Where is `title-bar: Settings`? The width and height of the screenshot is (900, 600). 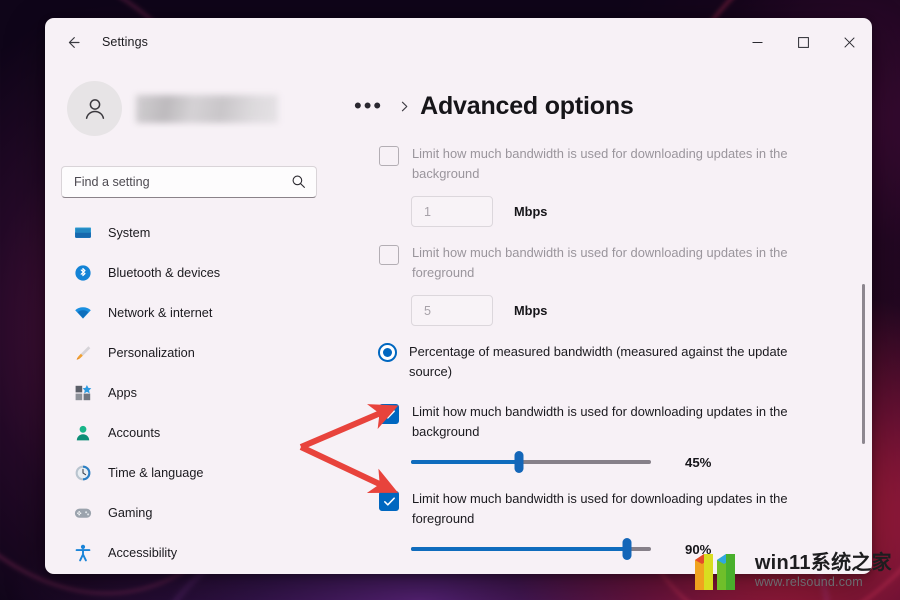 title-bar: Settings is located at coordinates (458, 42).